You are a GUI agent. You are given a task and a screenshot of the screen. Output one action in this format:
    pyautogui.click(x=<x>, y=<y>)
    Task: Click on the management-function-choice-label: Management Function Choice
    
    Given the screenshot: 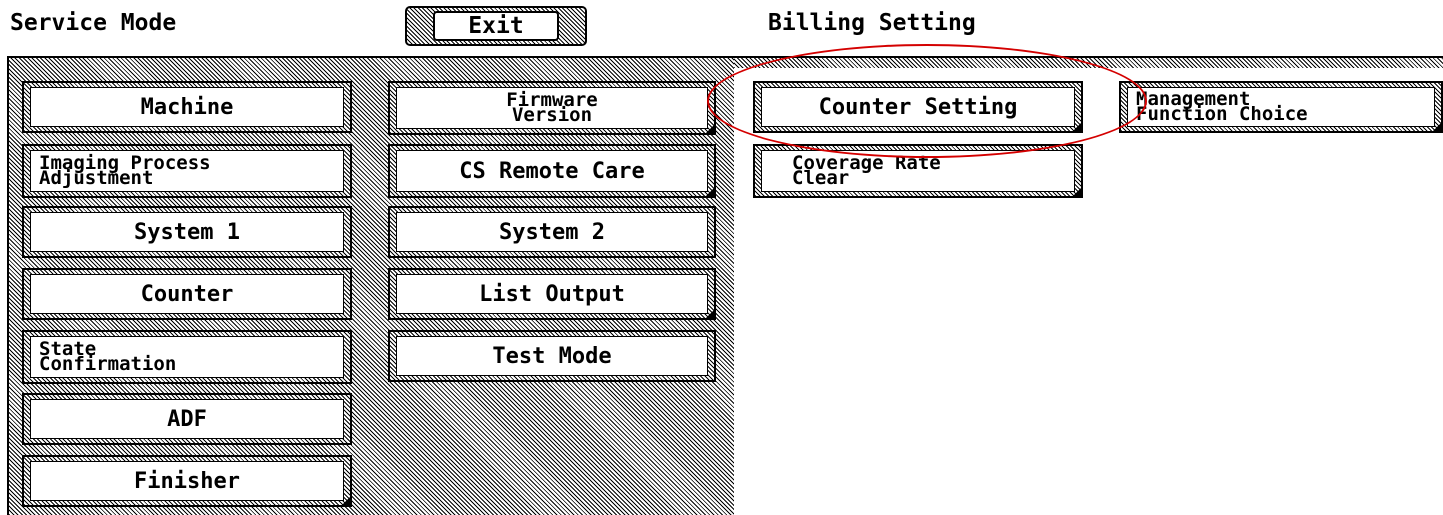 What is the action you would take?
    pyautogui.click(x=1281, y=107)
    